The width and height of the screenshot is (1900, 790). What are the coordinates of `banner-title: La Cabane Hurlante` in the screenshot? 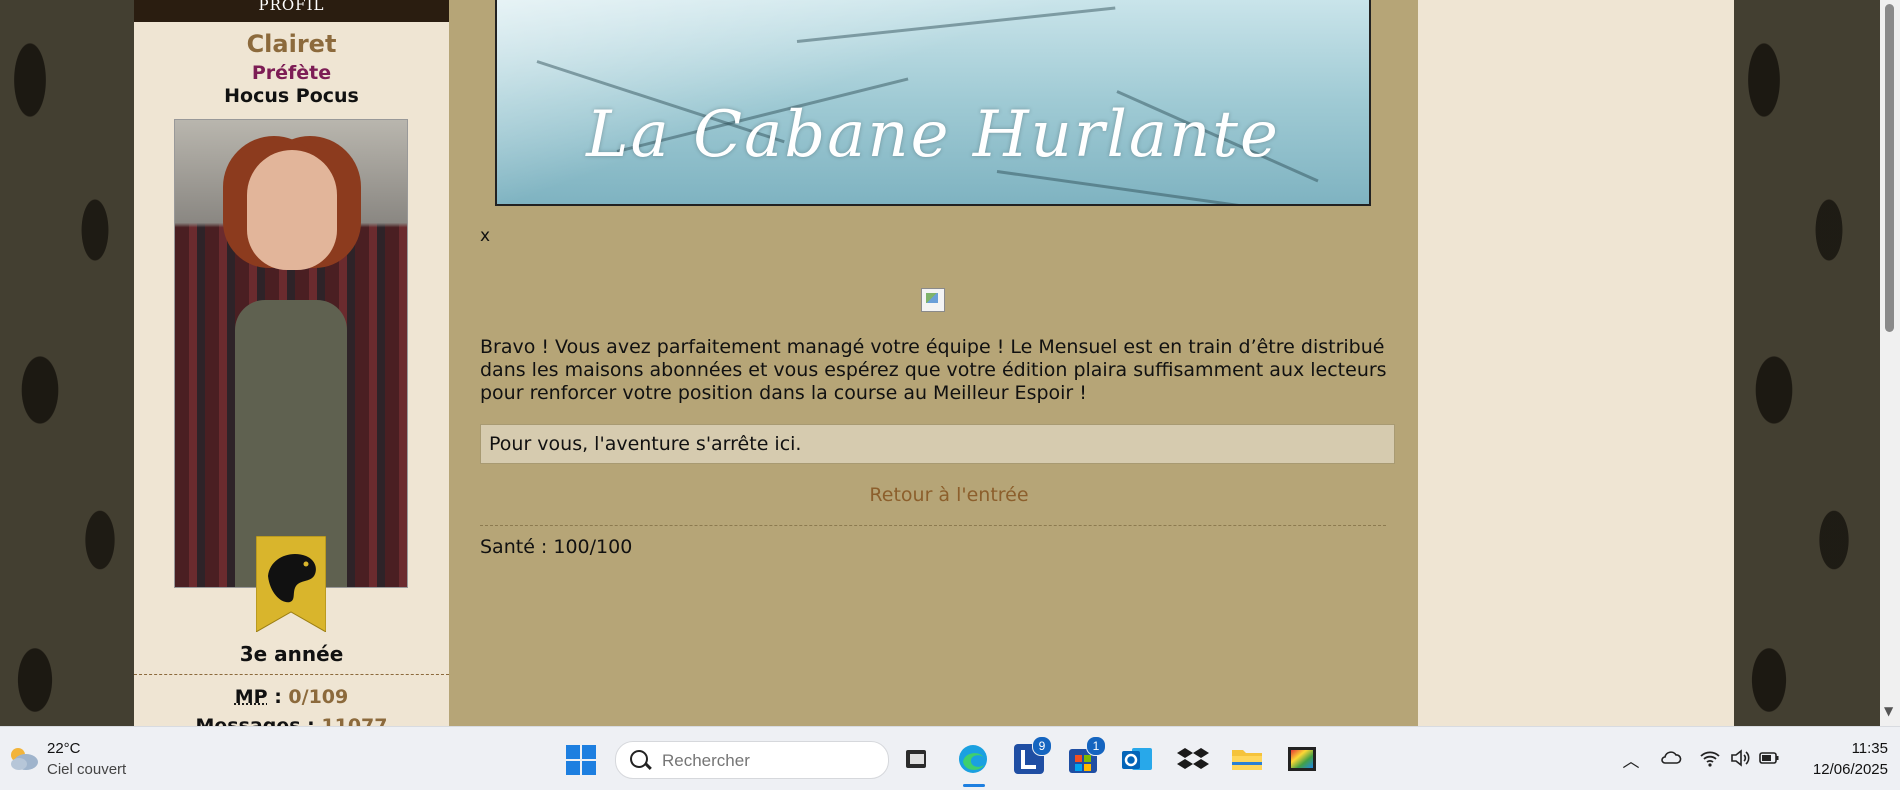 It's located at (933, 135).